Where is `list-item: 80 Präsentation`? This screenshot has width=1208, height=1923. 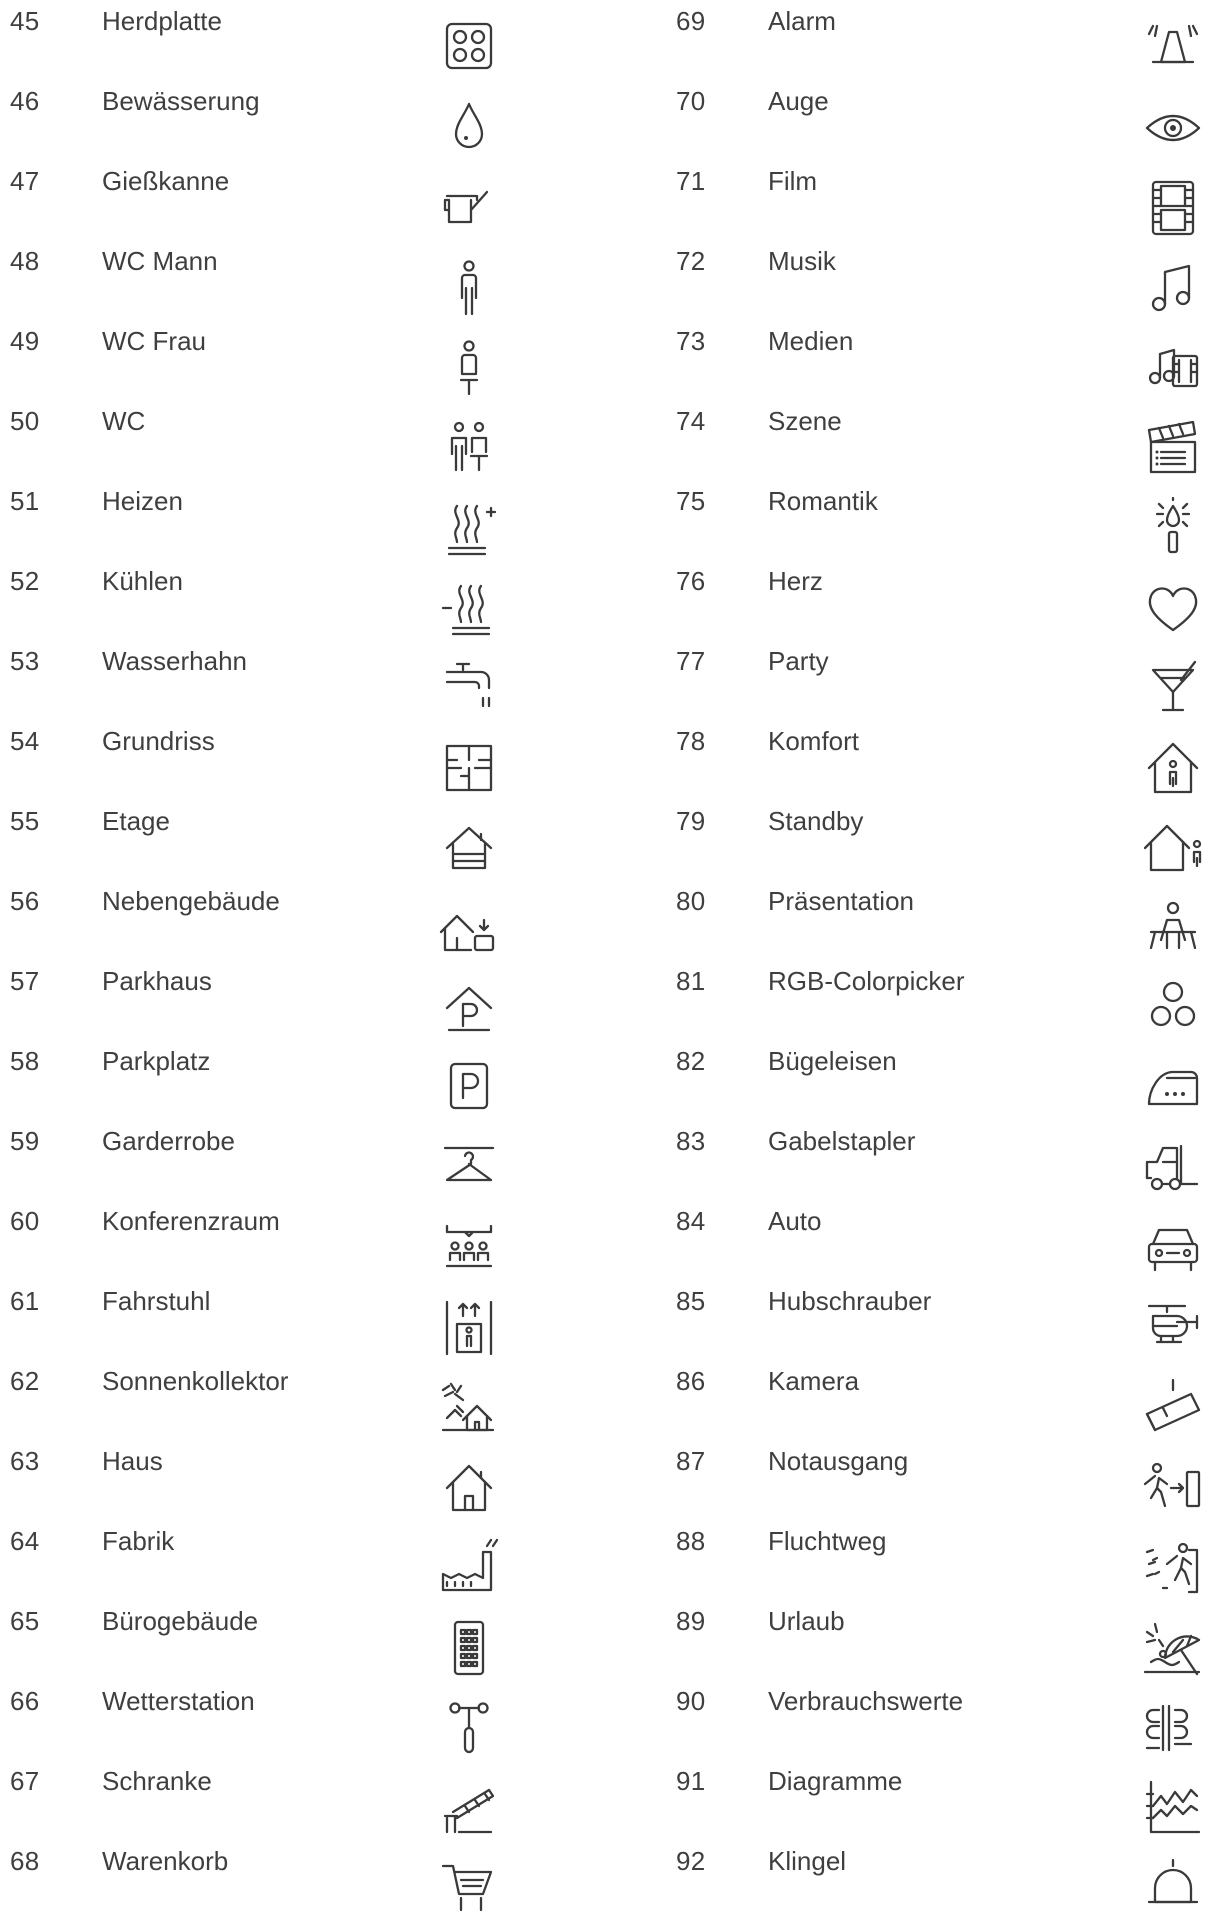 list-item: 80 Präsentation is located at coordinates (604, 920).